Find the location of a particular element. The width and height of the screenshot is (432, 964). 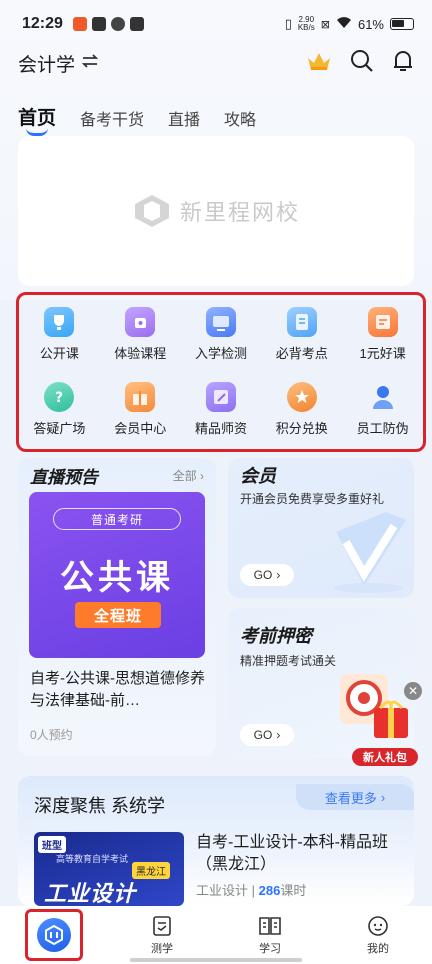

tab-home: 首页 is located at coordinates (37, 119).